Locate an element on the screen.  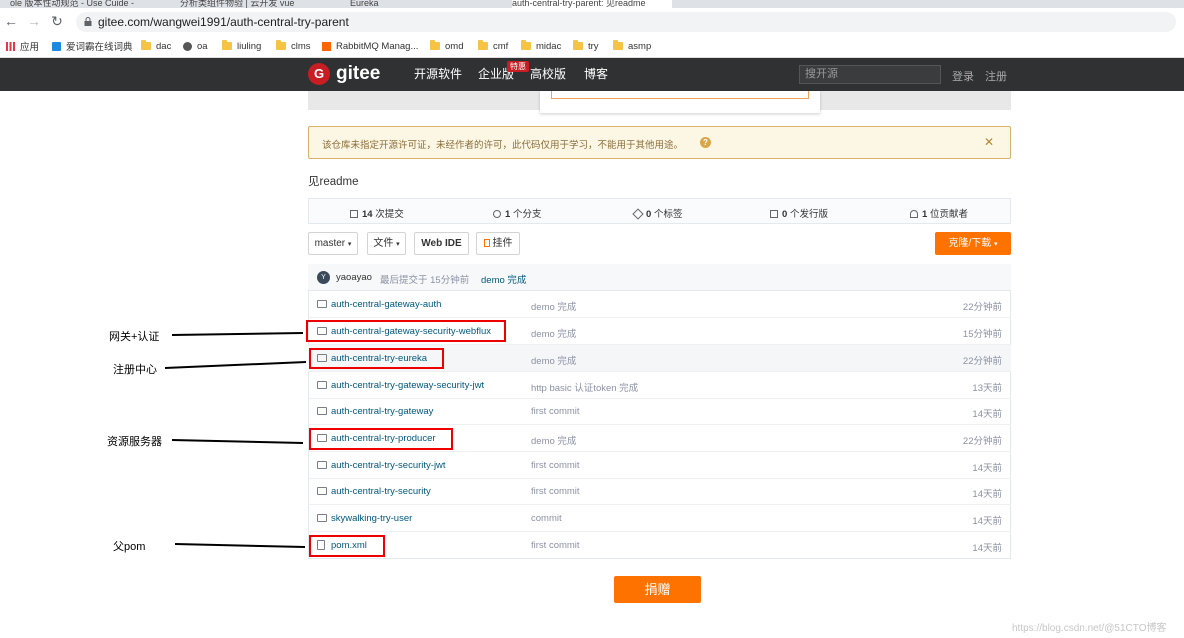
lock-icon is located at coordinates (88, 21).